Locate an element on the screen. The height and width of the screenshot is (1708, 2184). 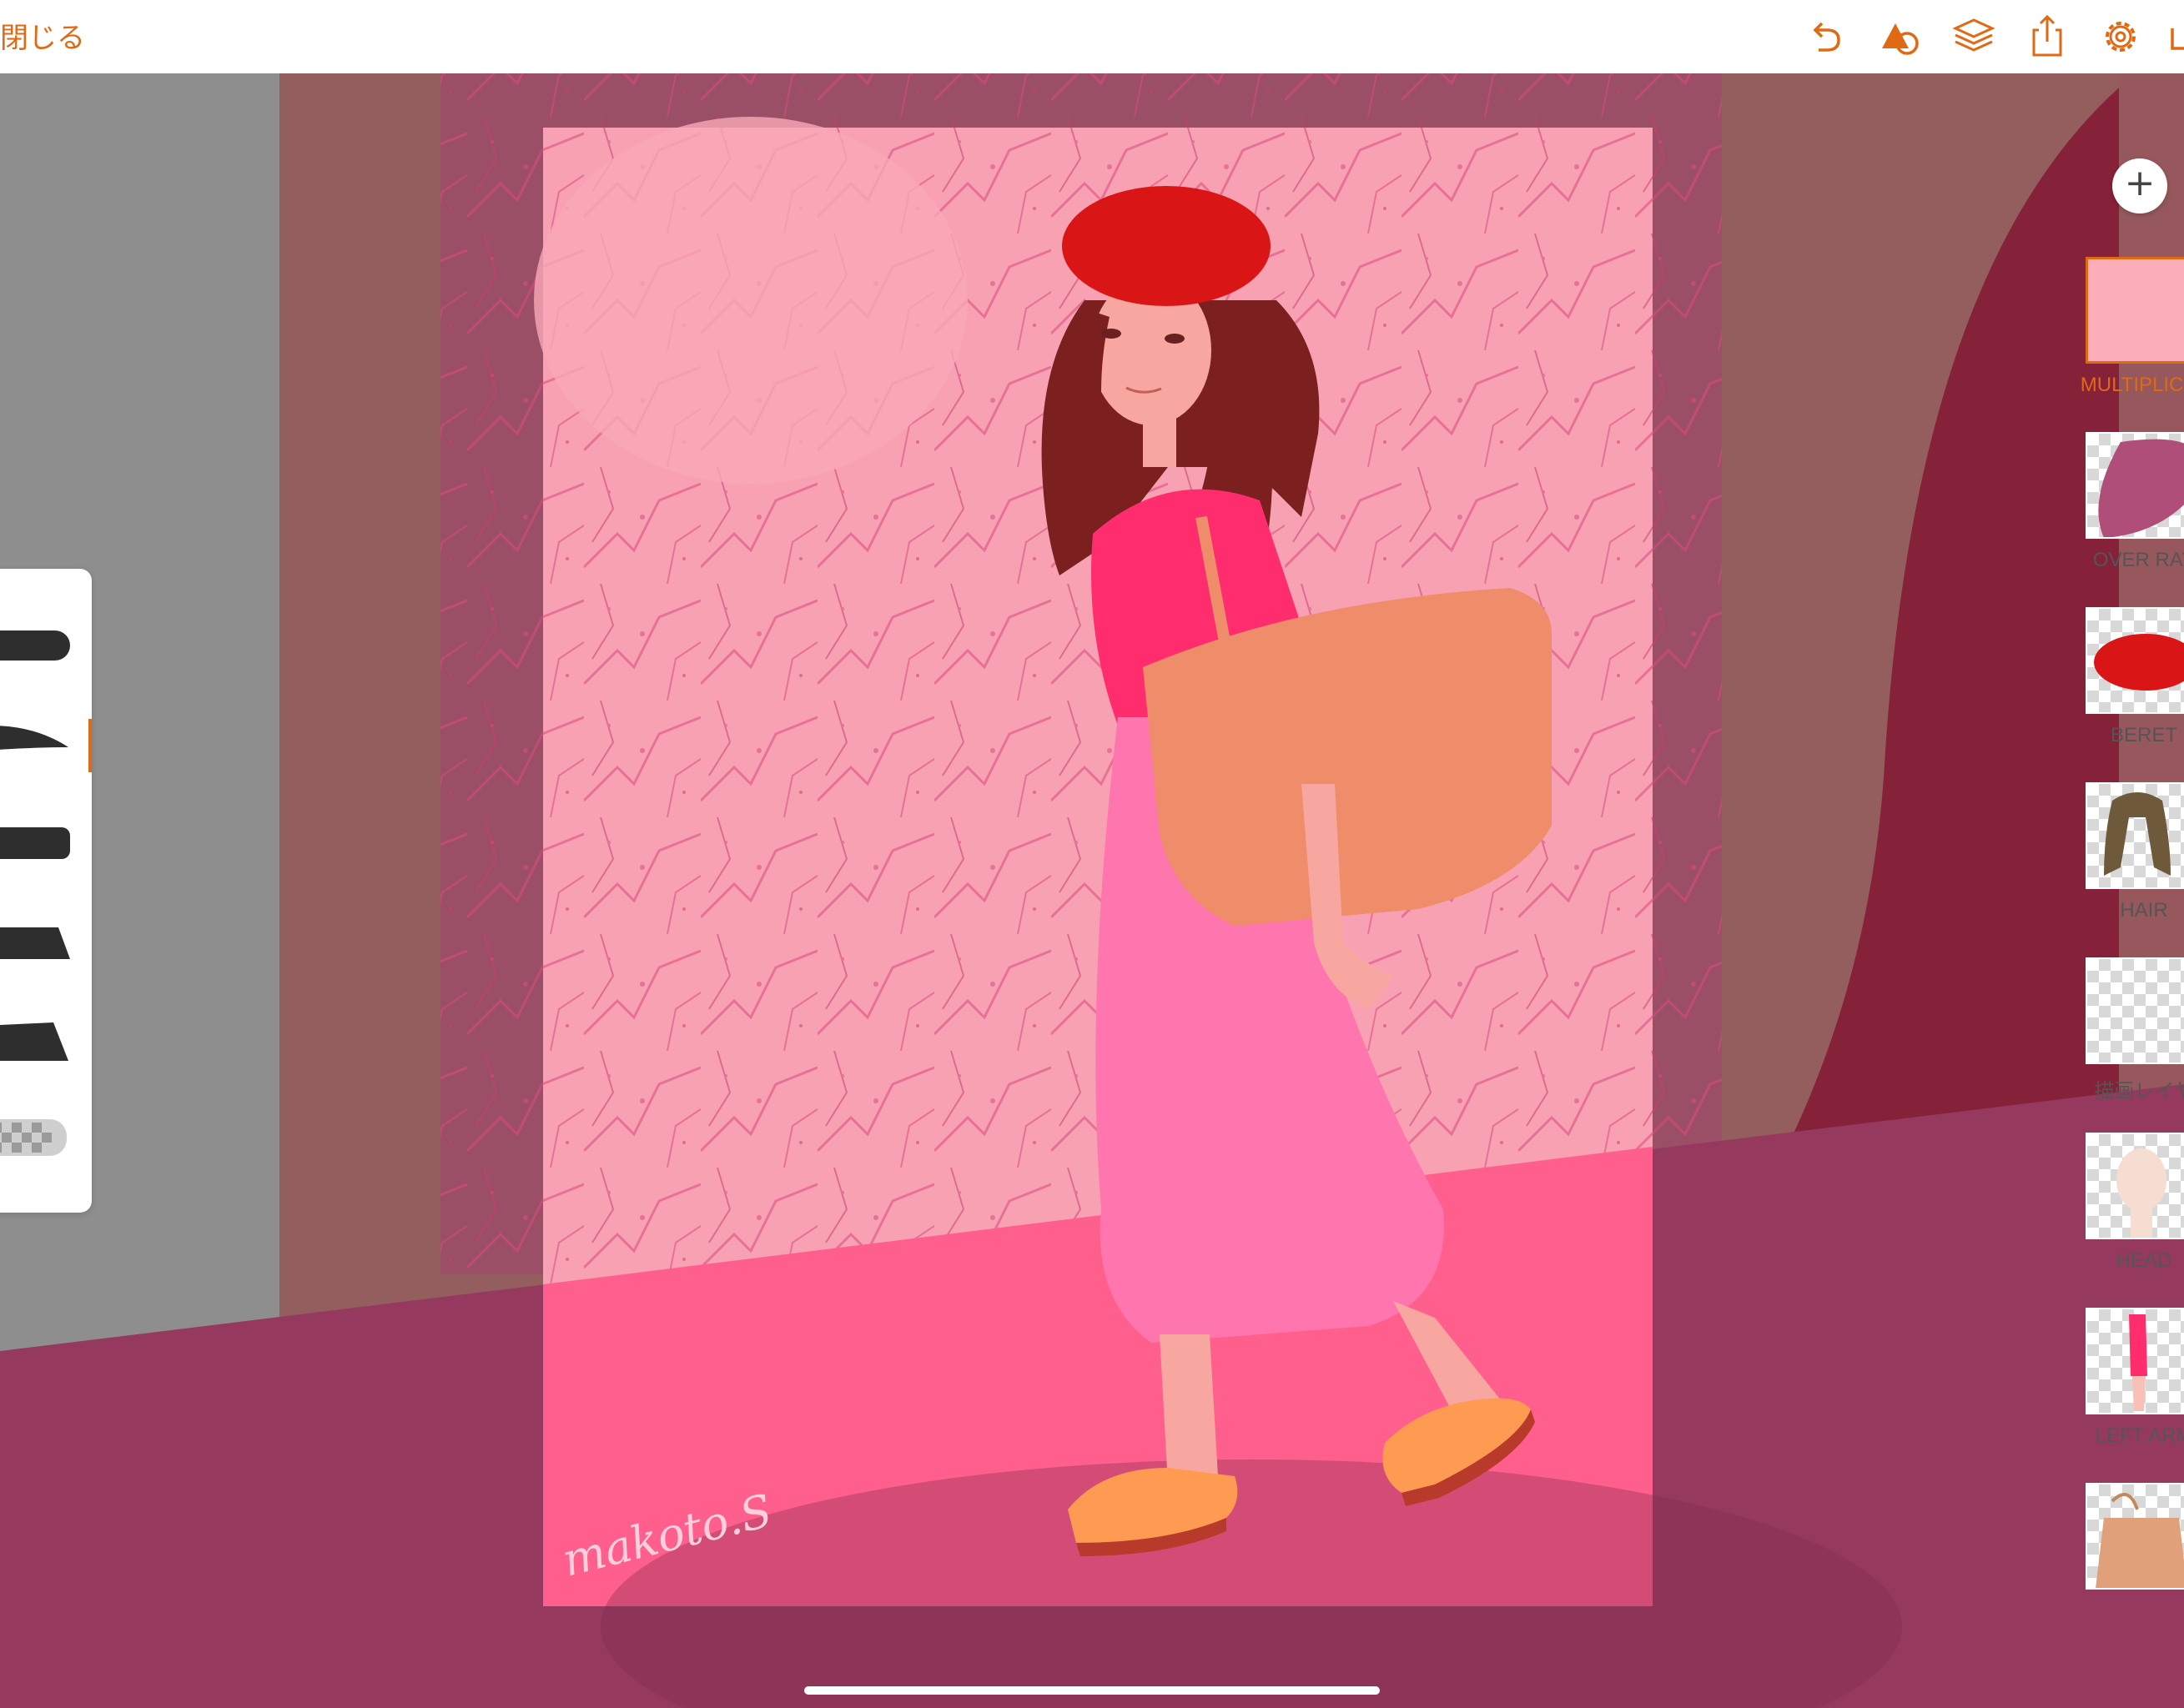
top-toolbar: 閉じる is located at coordinates (1092, 36).